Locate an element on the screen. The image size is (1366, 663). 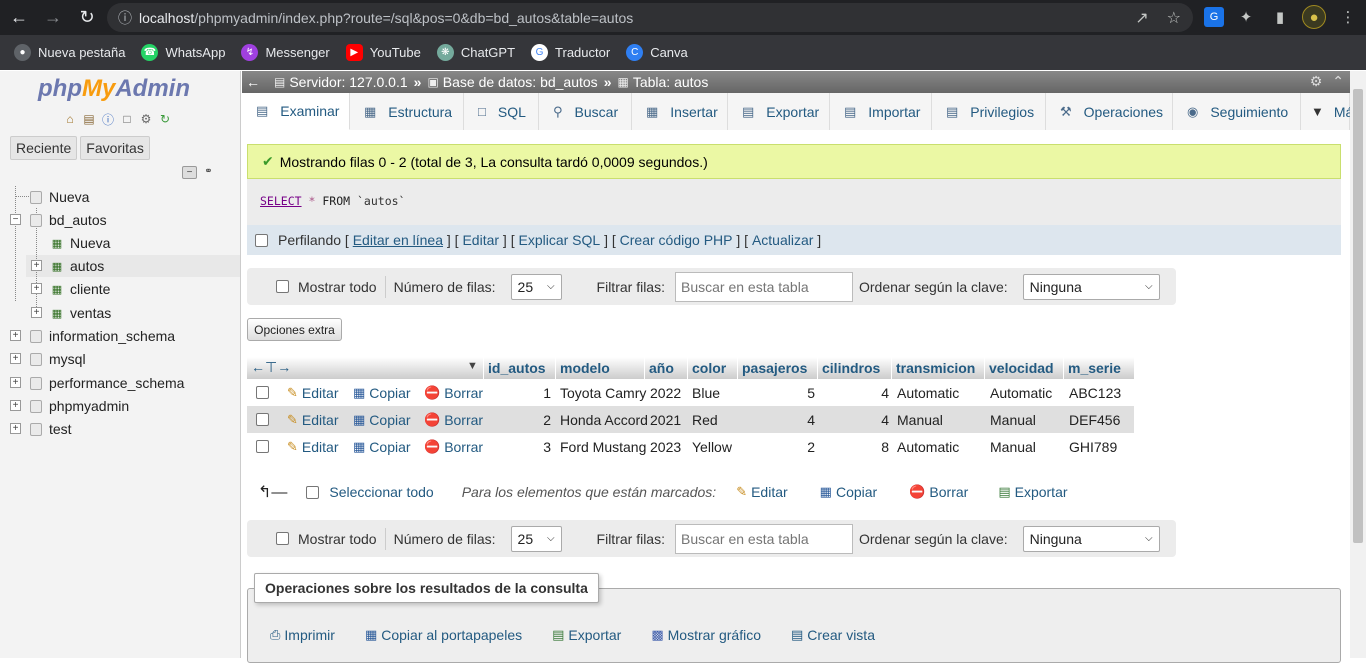
bookmark-canva: C Canva is located at coordinates (657, 52).